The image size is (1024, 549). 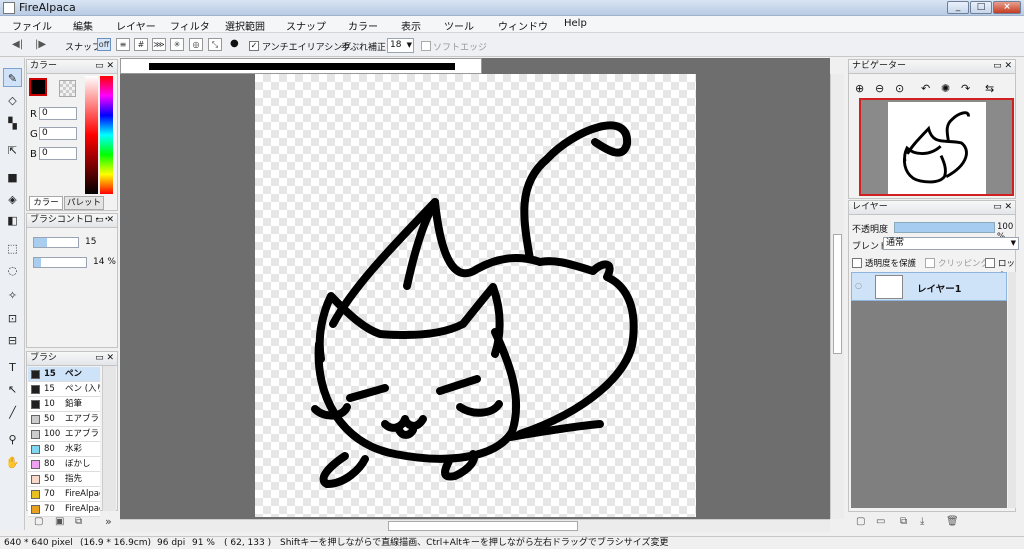 I want to click on menu-edit: 編集, so click(x=83, y=25).